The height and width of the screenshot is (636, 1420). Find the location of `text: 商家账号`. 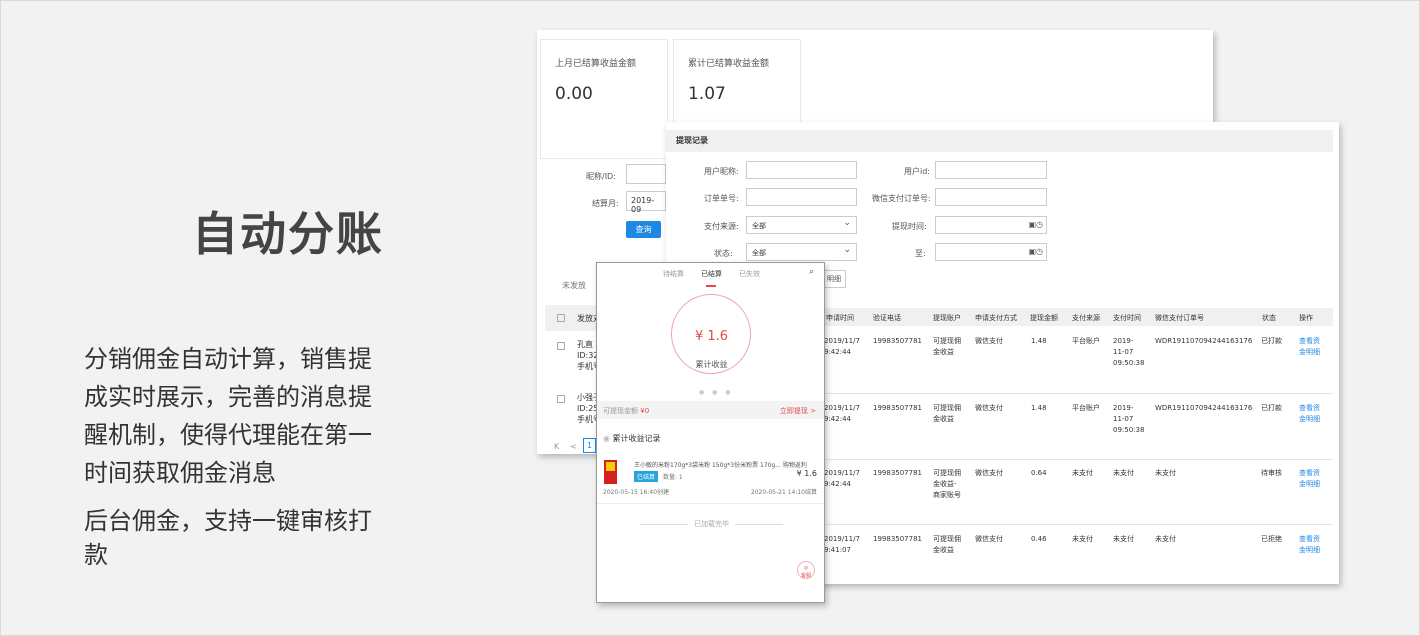

text: 商家账号 is located at coordinates (947, 495).